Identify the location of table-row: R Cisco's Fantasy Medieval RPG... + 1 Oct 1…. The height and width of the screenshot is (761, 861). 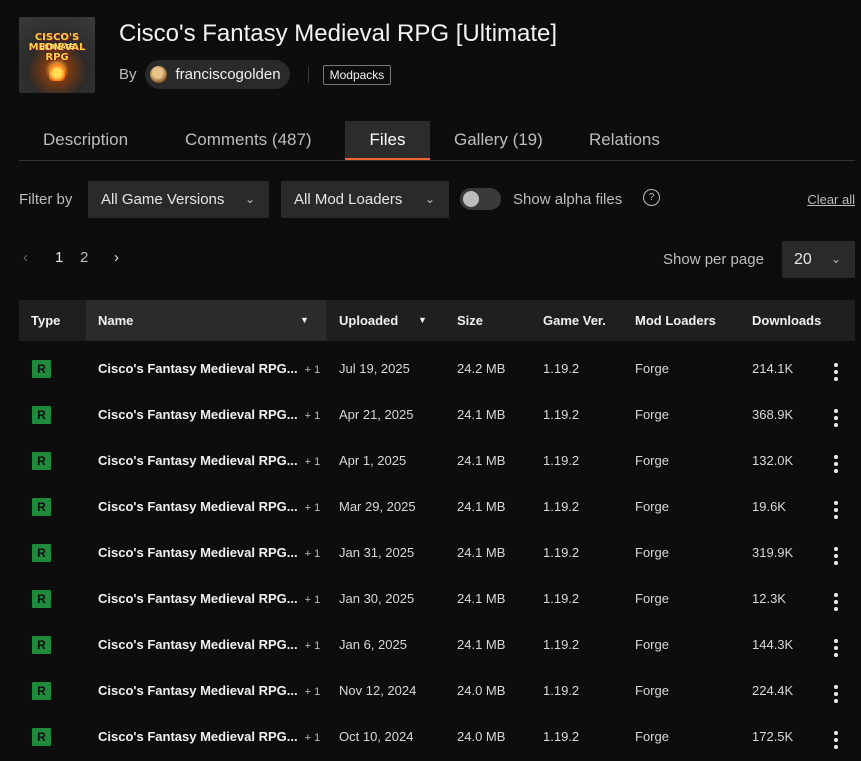
(437, 737).